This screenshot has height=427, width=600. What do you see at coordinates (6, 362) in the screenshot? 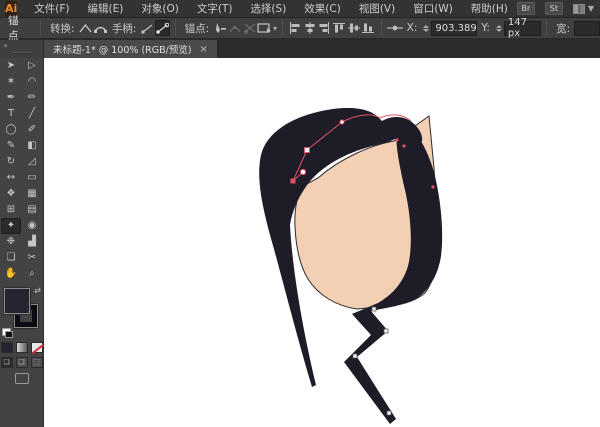
I see `draw-normal-button: ❏` at bounding box center [6, 362].